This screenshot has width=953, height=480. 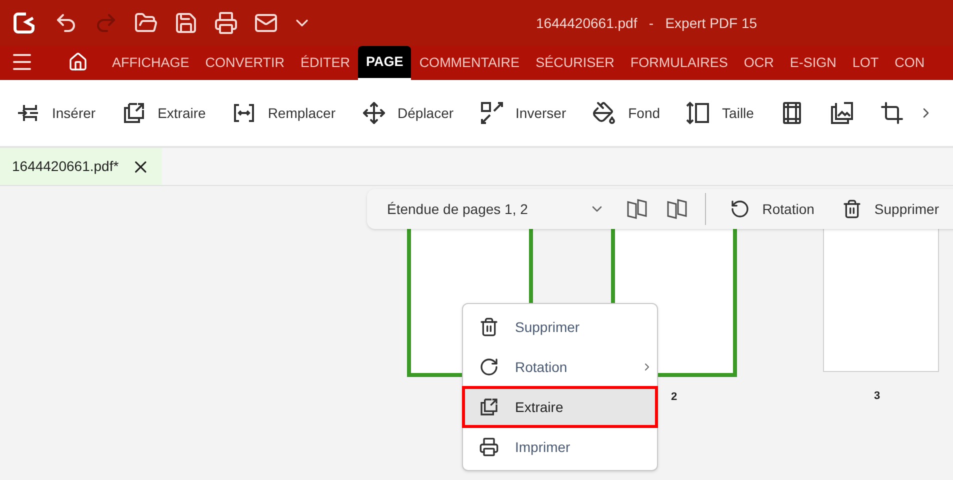 I want to click on menu-item: Rotation, so click(x=560, y=367).